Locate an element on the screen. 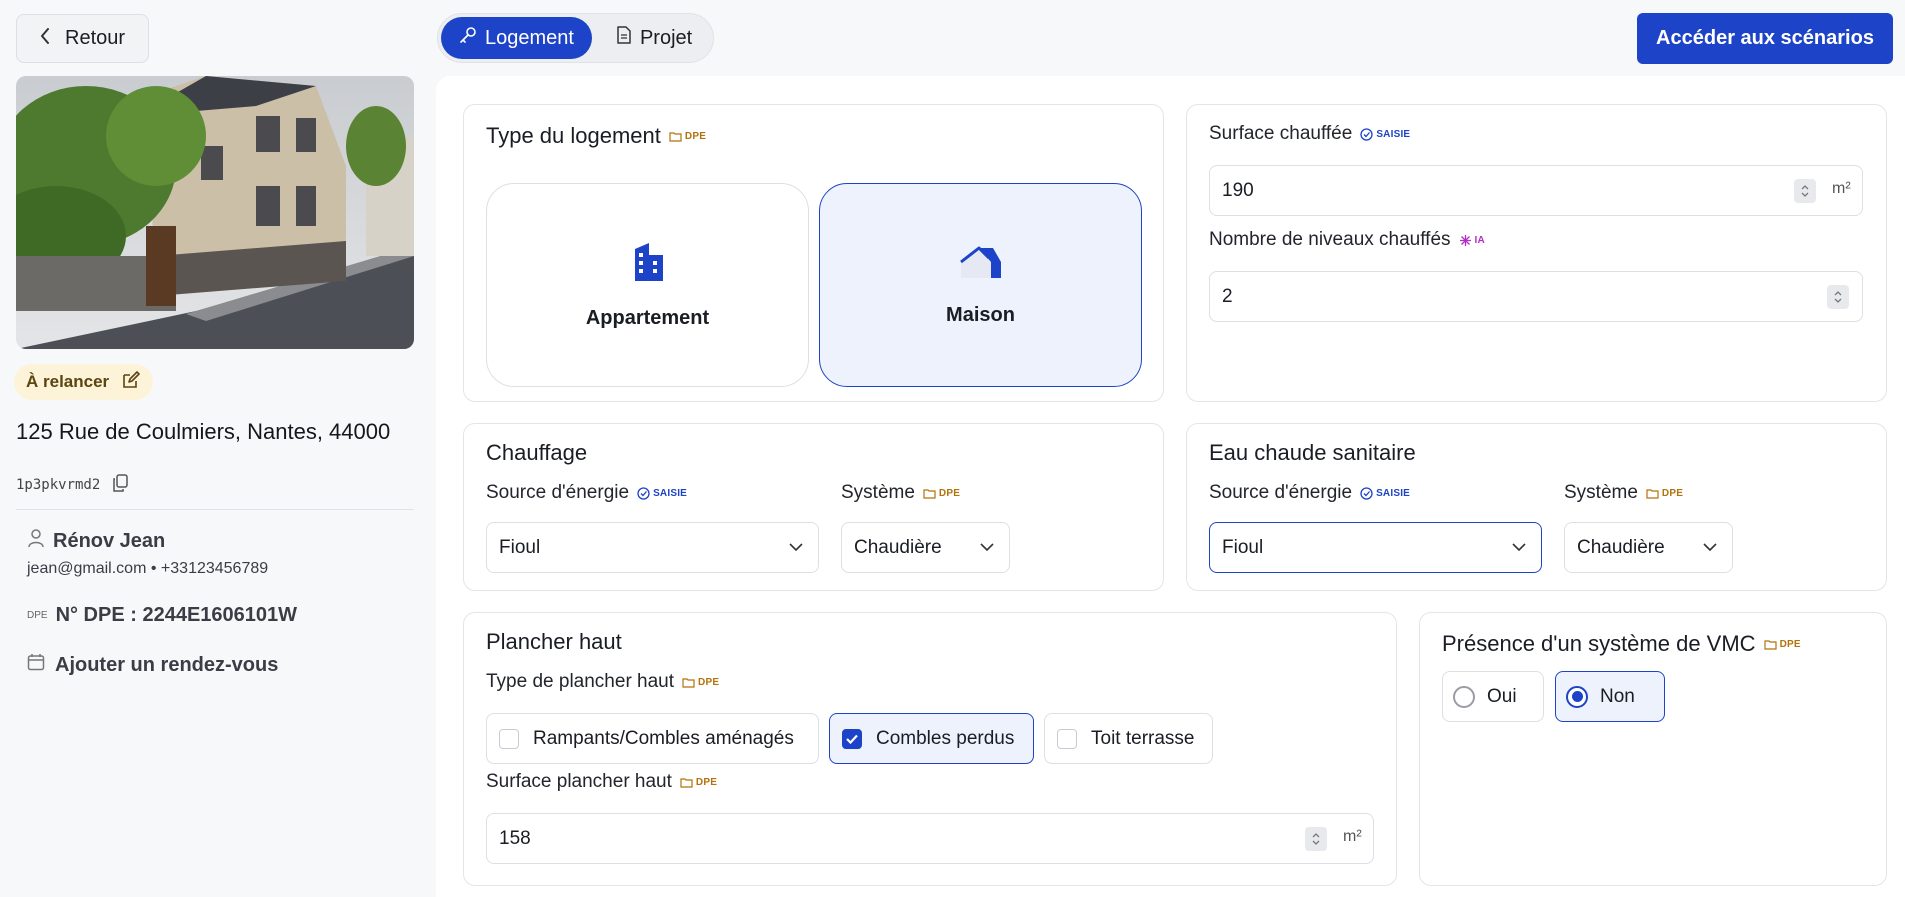 The image size is (1905, 897). ecs-source-label: Source d'énergie SAISIE is located at coordinates (1309, 493).